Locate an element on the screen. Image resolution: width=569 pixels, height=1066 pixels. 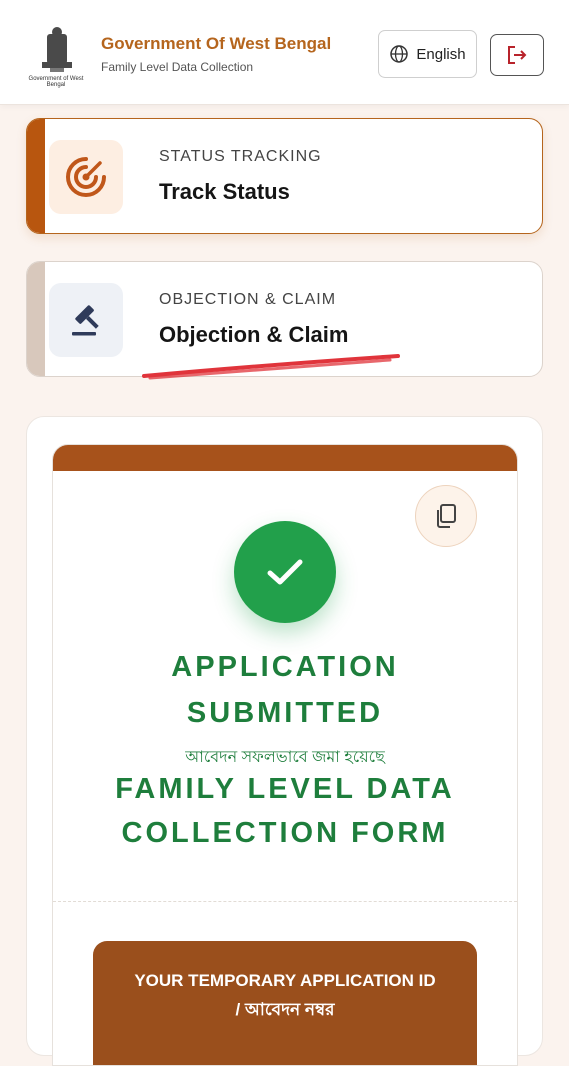
emblem-caption: Government of West Bengal is located at coordinates (56, 82).